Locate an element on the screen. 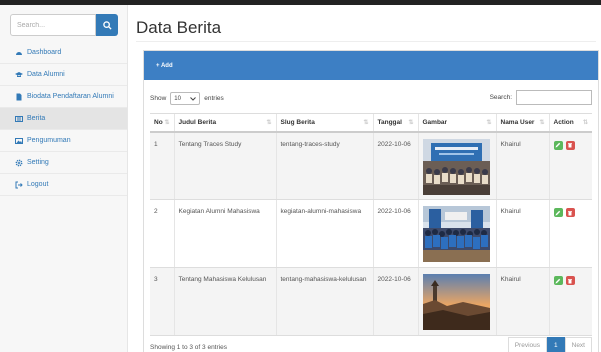 The width and height of the screenshot is (601, 352). panel-header: + Add is located at coordinates (371, 65).